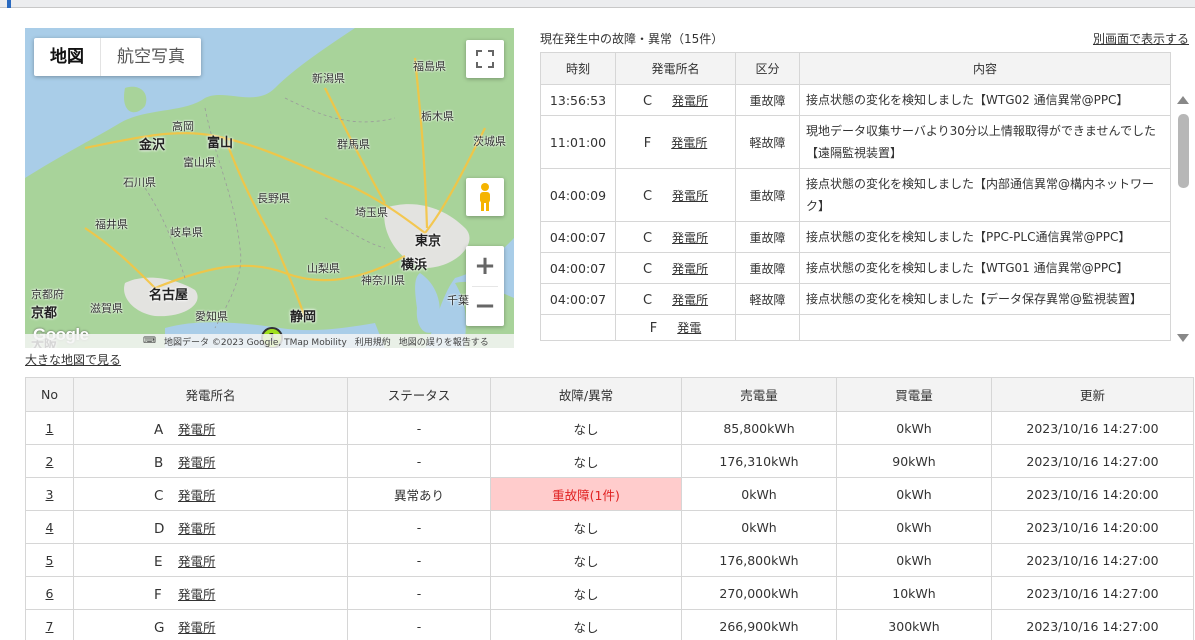 This screenshot has height=640, width=1195. I want to click on map-prefecture-label: 京都府, so click(47, 294).